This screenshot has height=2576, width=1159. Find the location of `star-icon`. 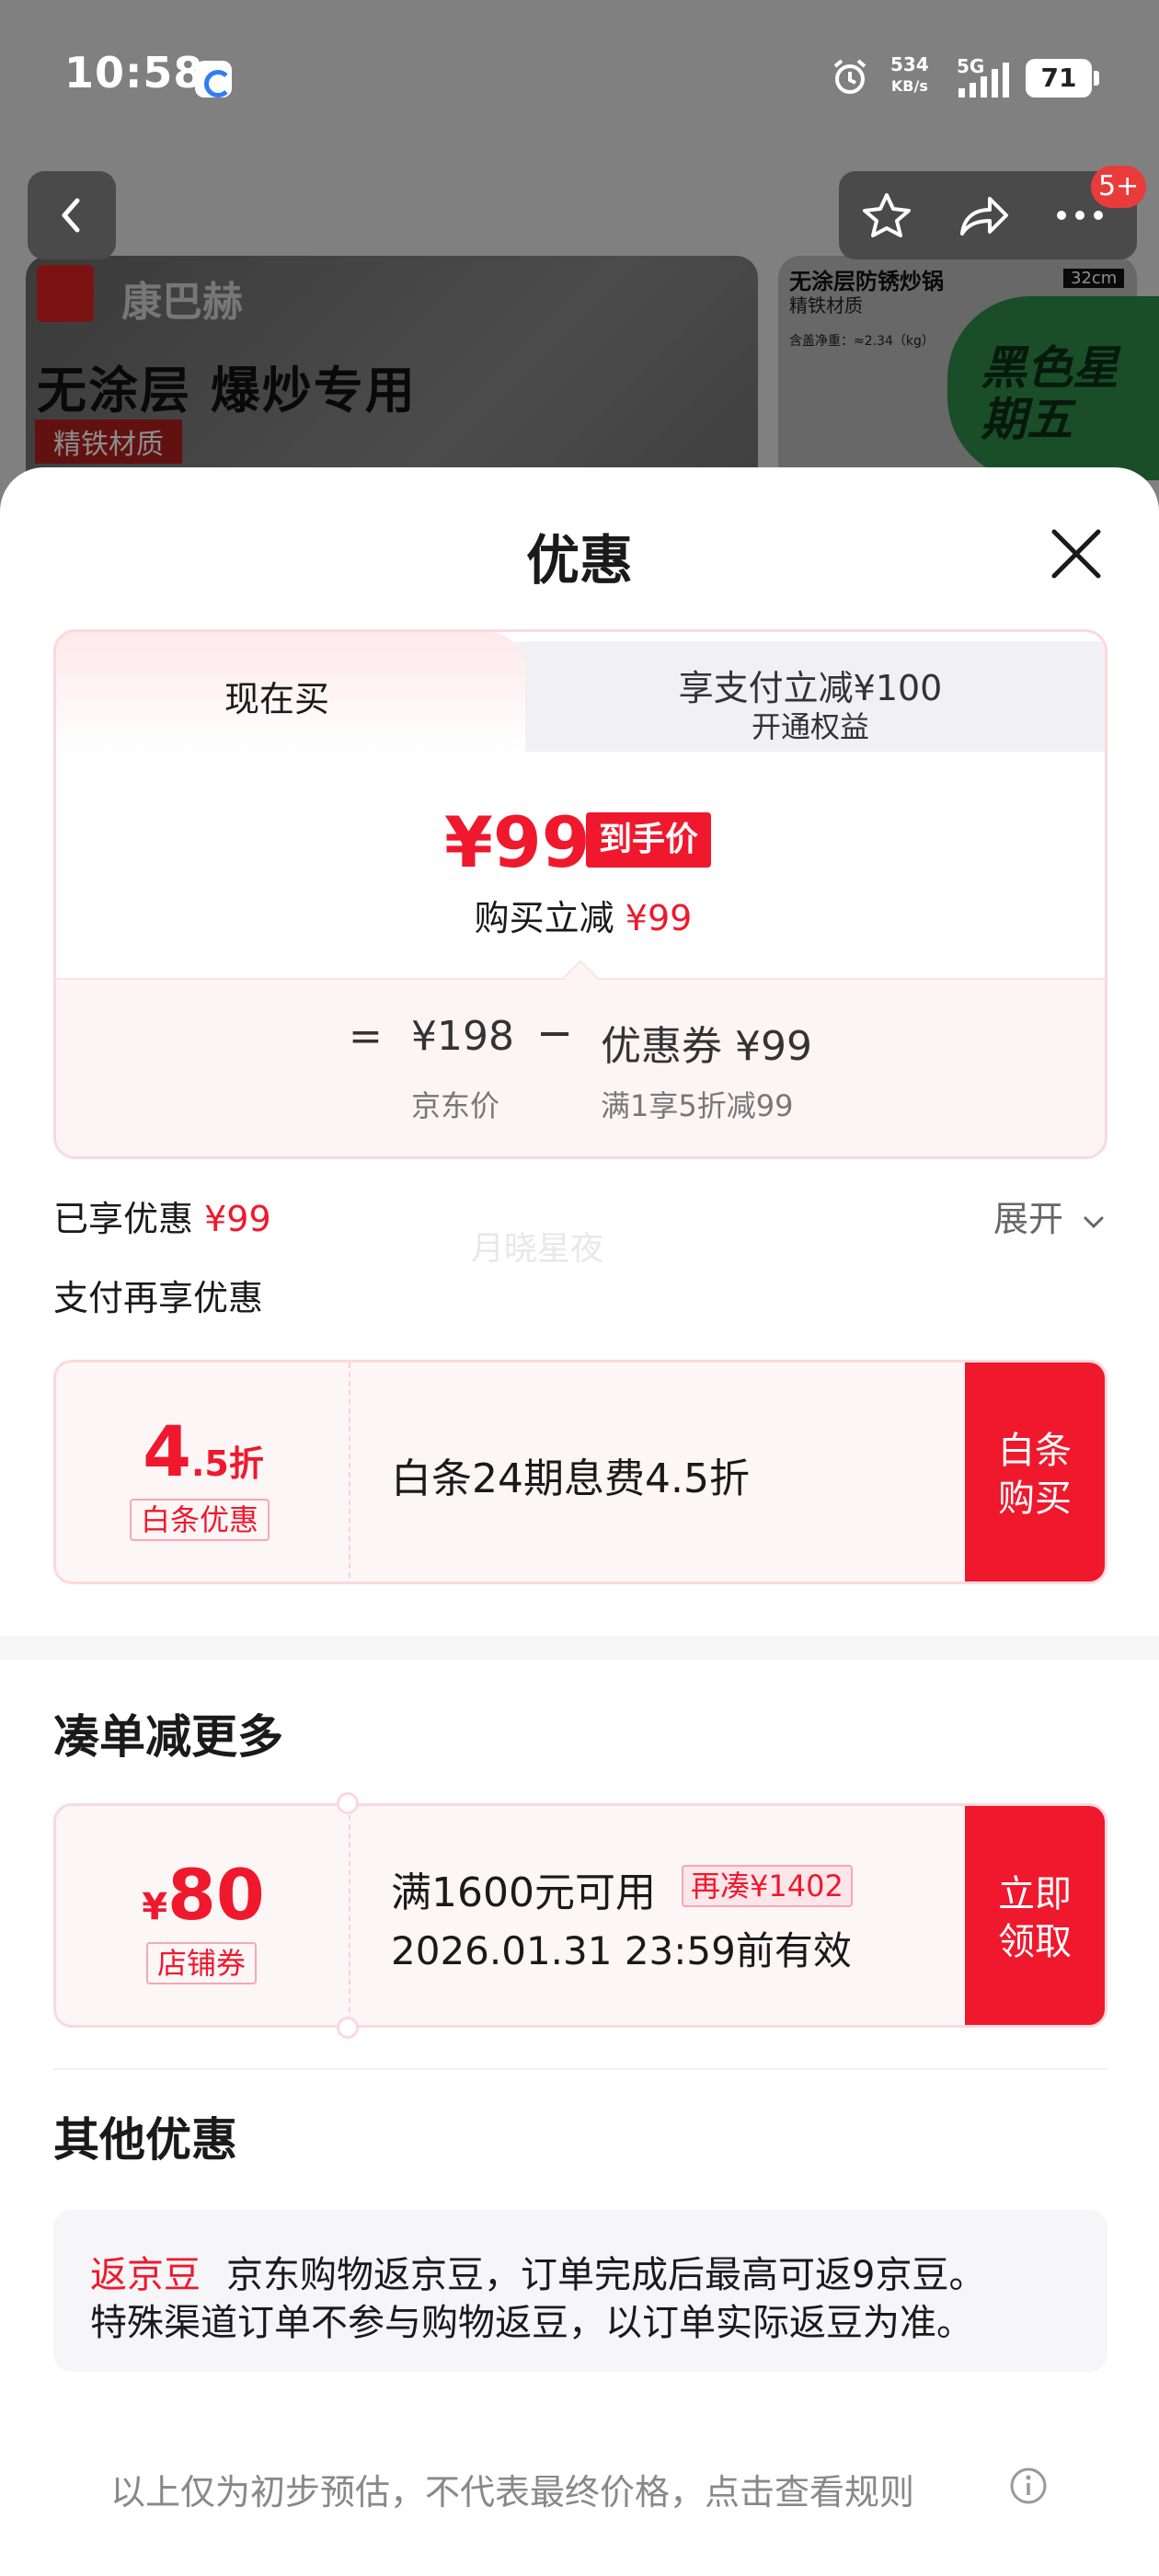

star-icon is located at coordinates (886, 215).